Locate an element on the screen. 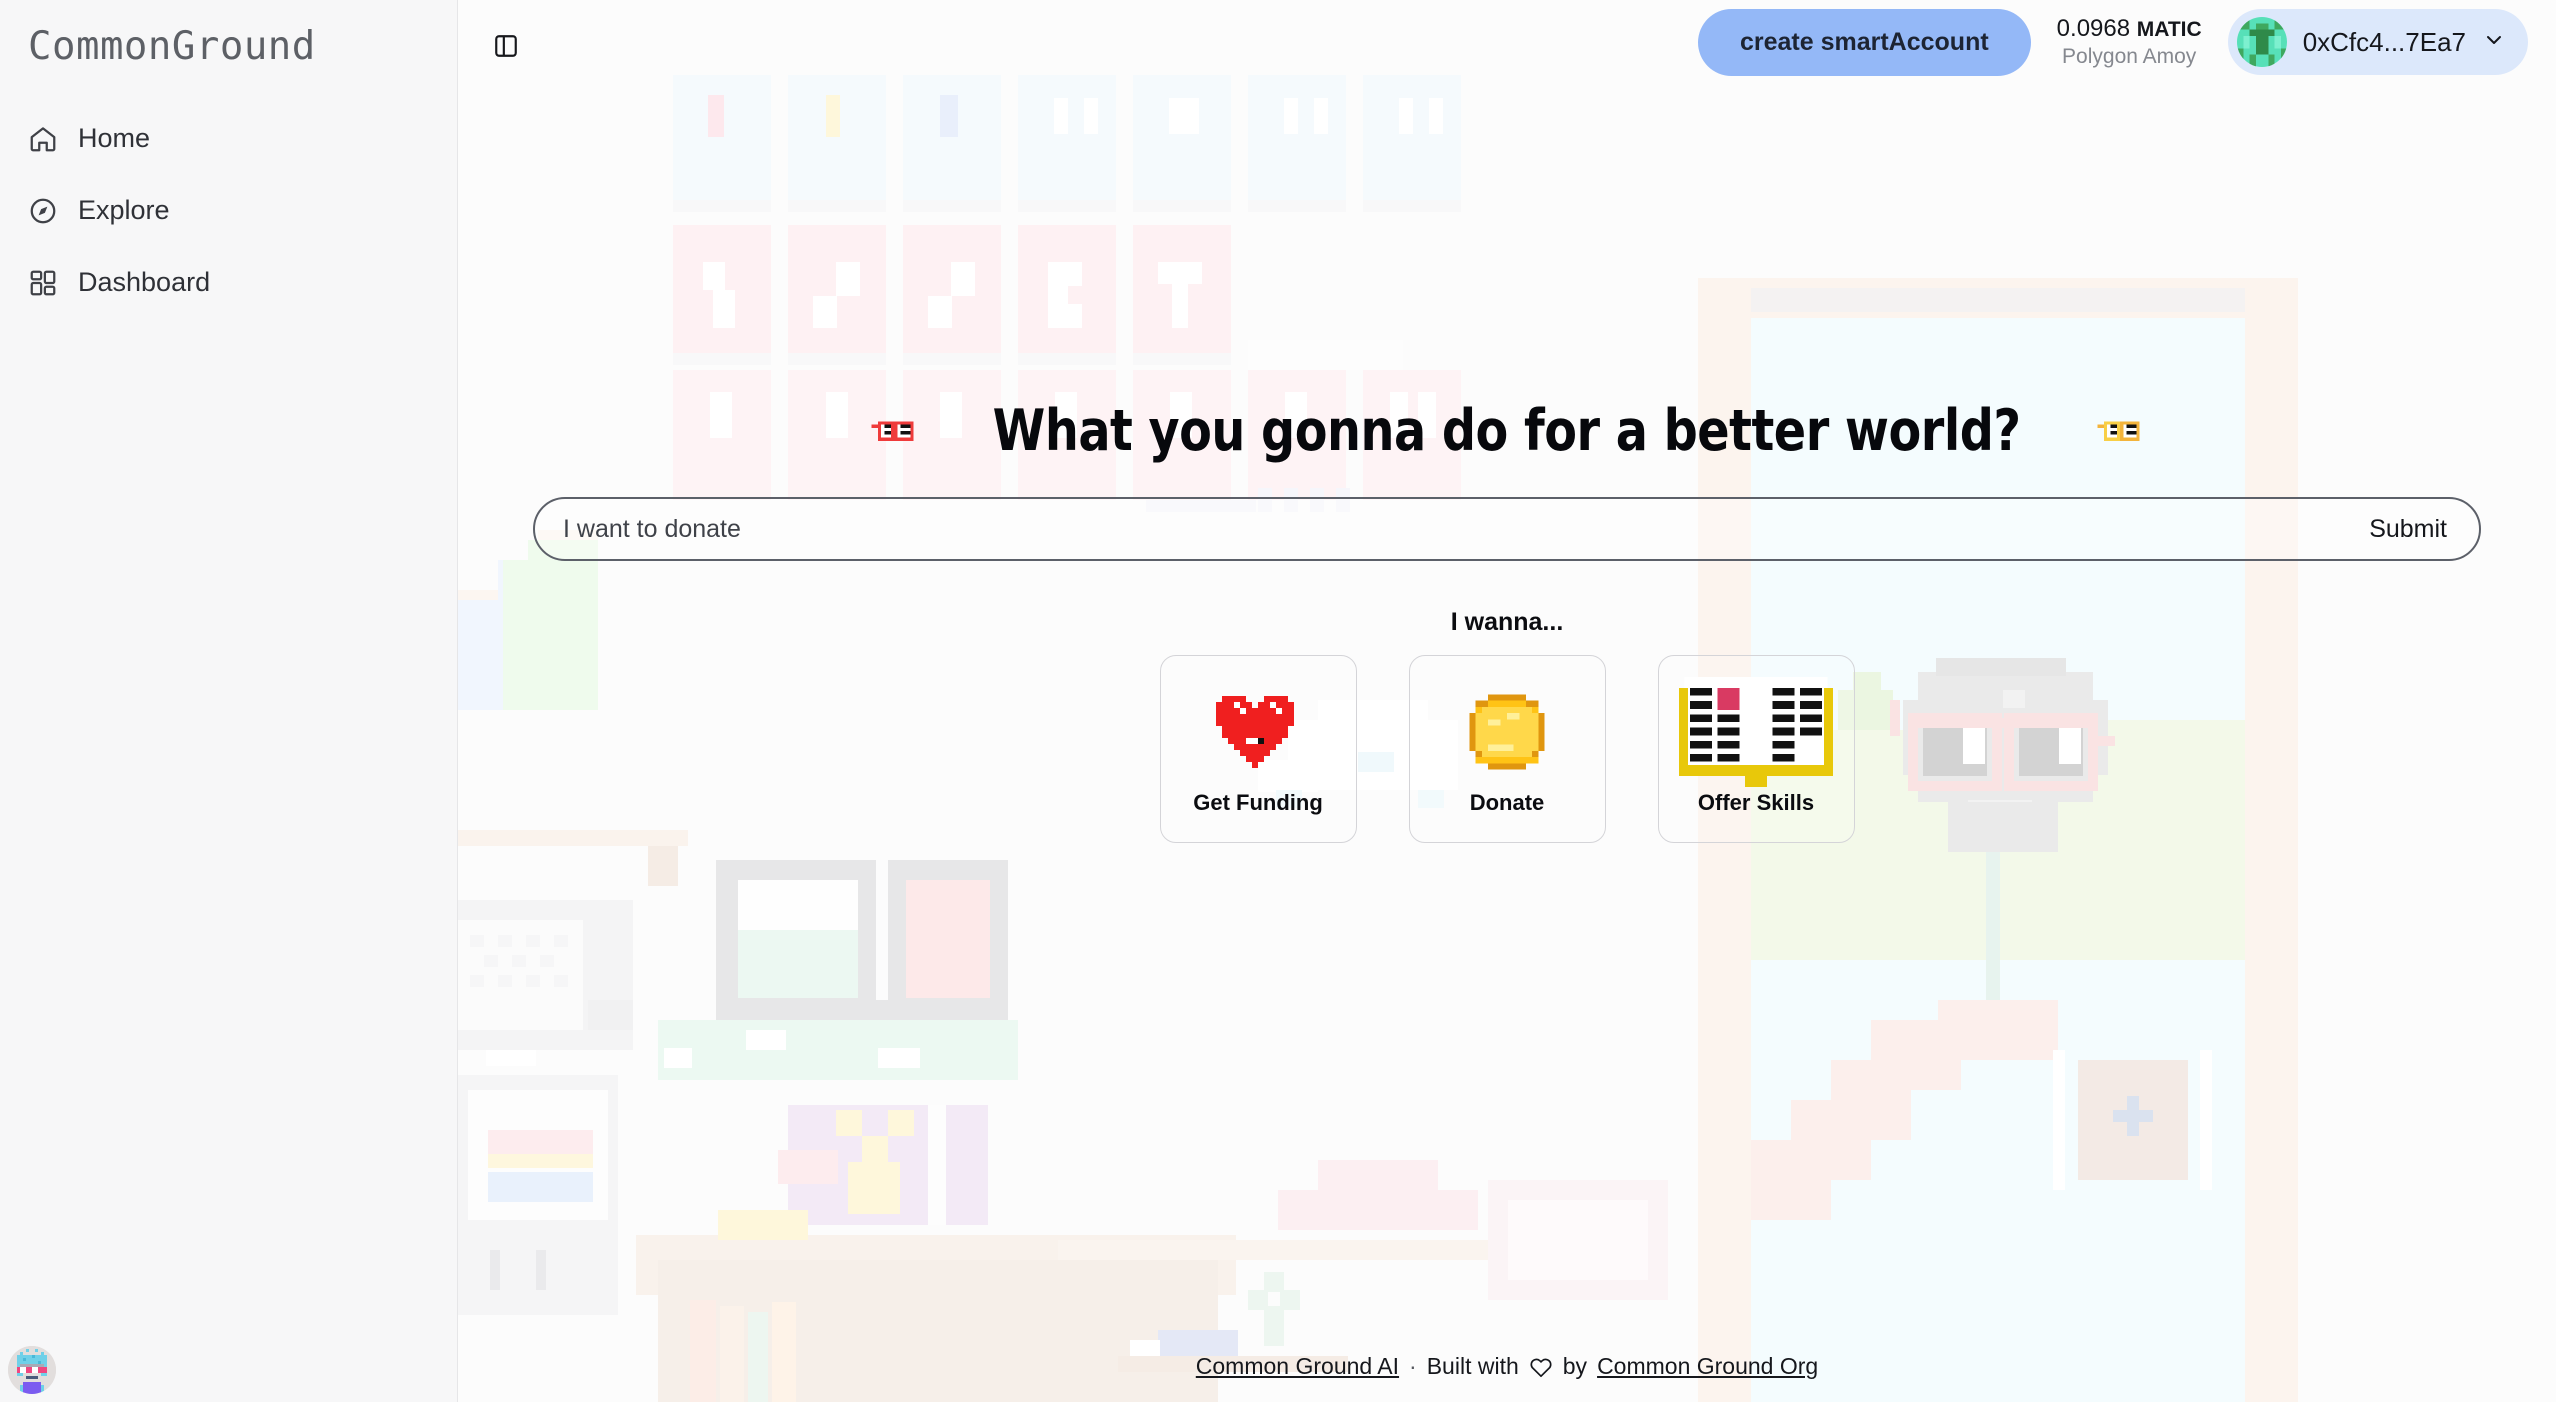 The image size is (2556, 1402). action-card-donate: Donate is located at coordinates (1507, 749).